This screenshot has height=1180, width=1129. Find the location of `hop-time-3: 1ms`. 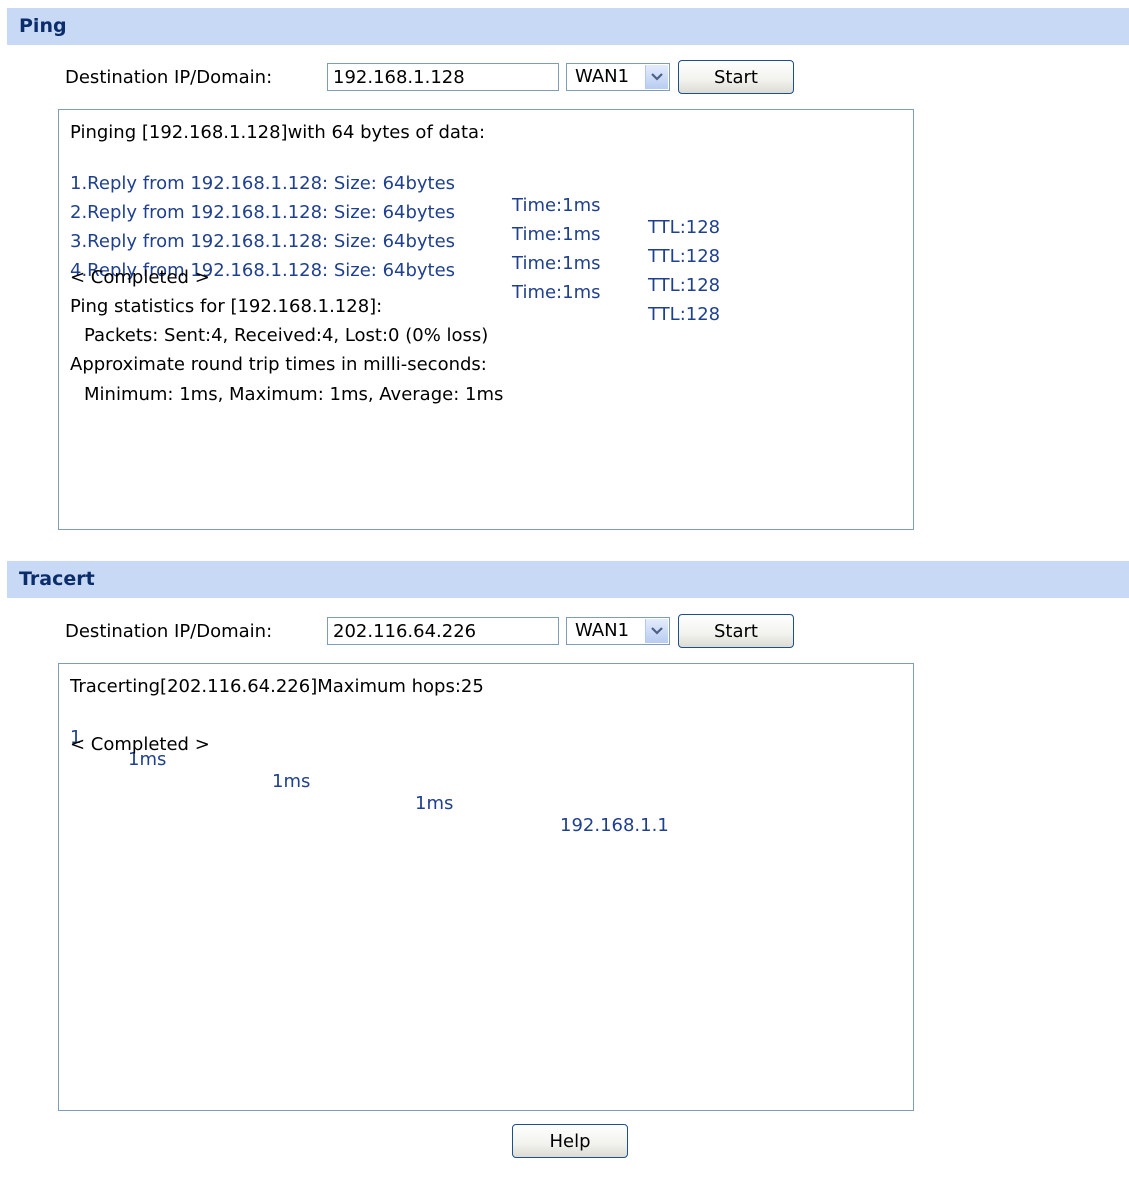

hop-time-3: 1ms is located at coordinates (434, 803).